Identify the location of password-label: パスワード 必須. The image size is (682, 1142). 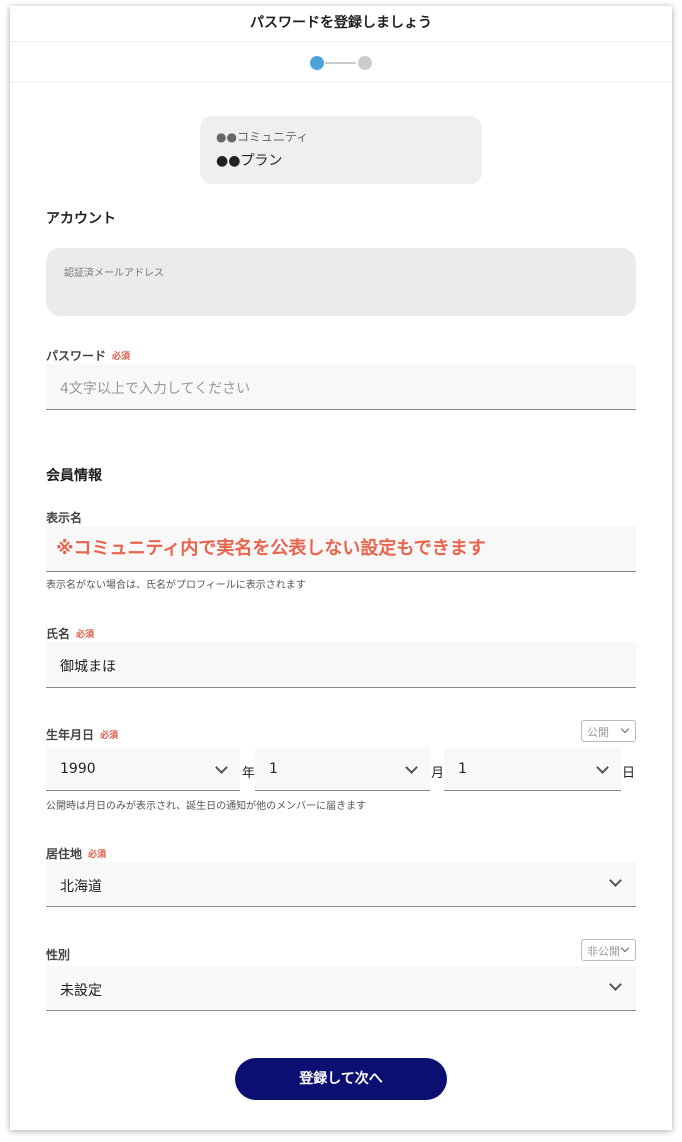
(88, 355).